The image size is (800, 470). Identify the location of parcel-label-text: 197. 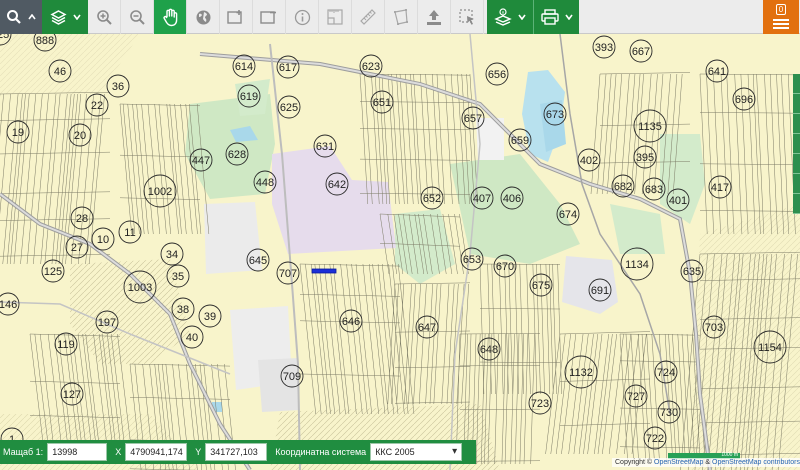
(107, 323).